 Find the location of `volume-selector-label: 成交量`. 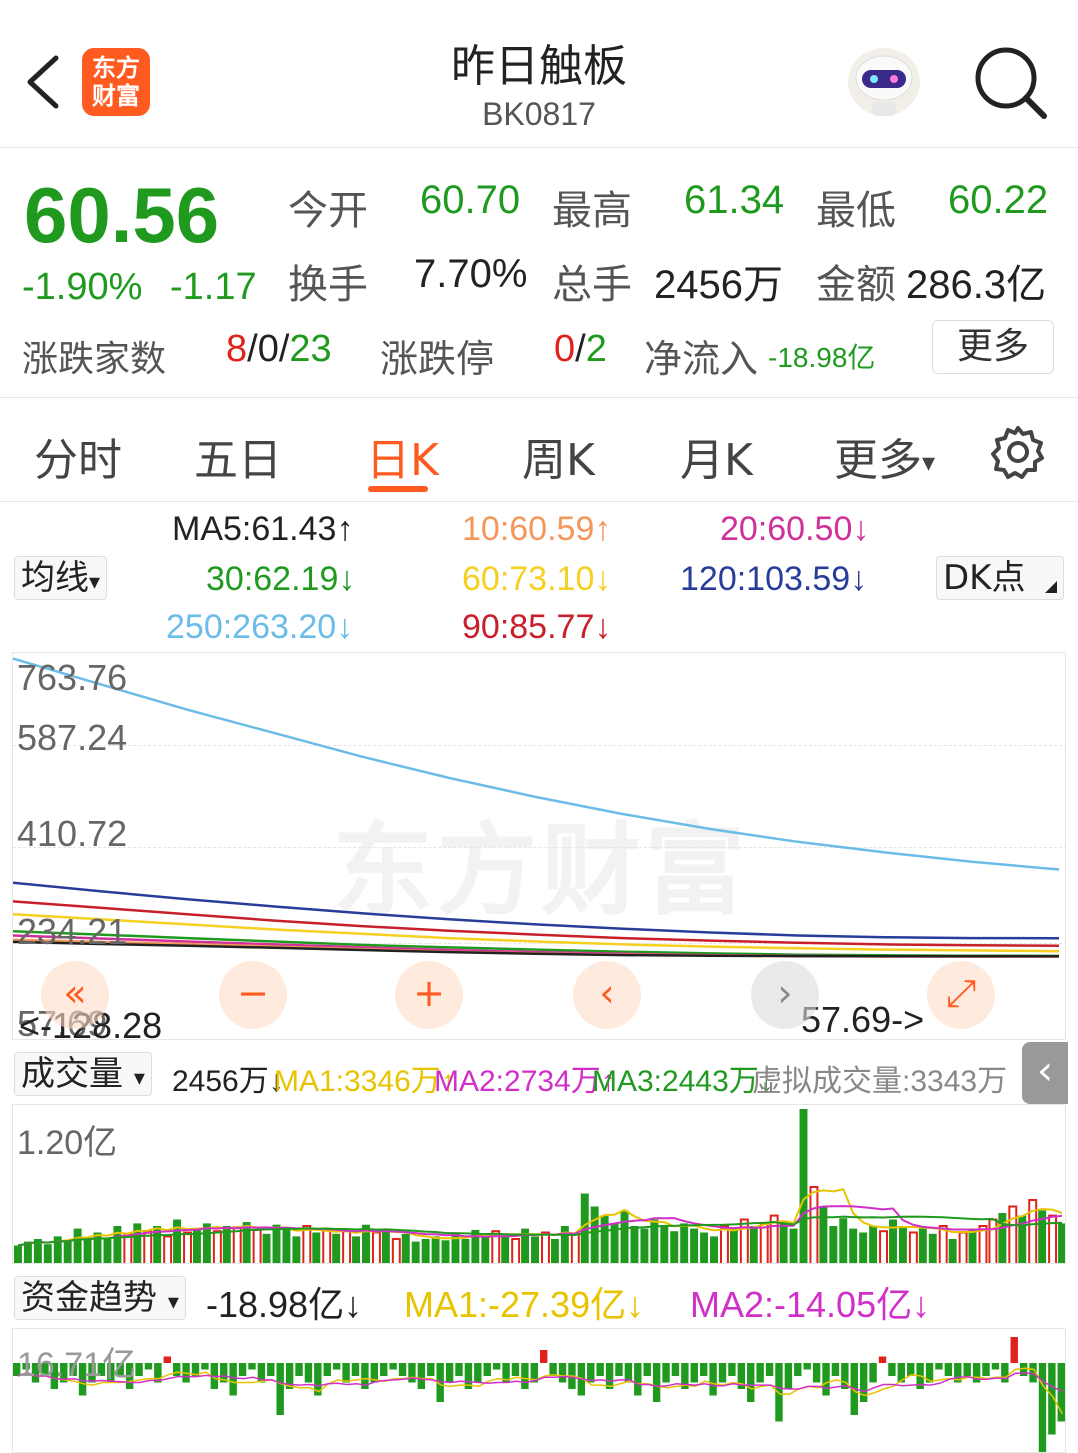

volume-selector-label: 成交量 is located at coordinates (72, 1074).